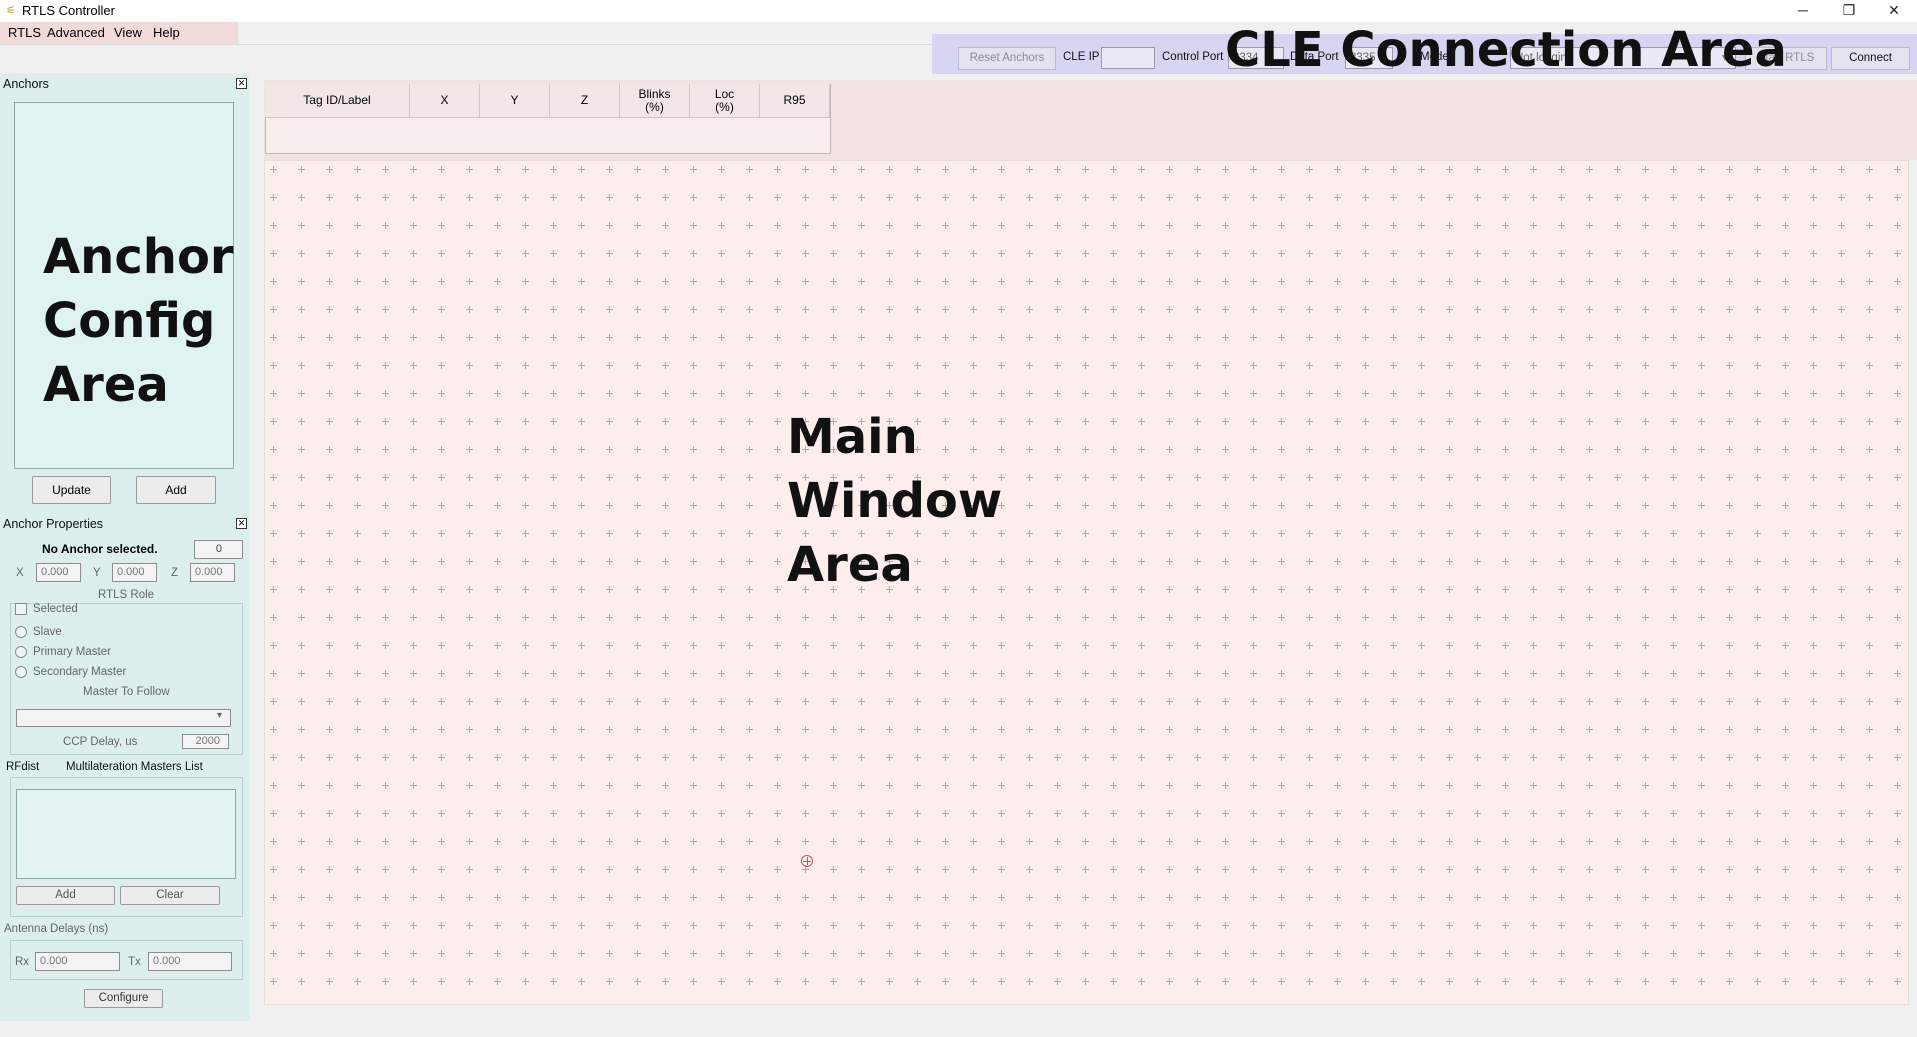  Describe the element at coordinates (53, 524) in the screenshot. I see `anchor-properties-title: Anchor Properties` at that location.